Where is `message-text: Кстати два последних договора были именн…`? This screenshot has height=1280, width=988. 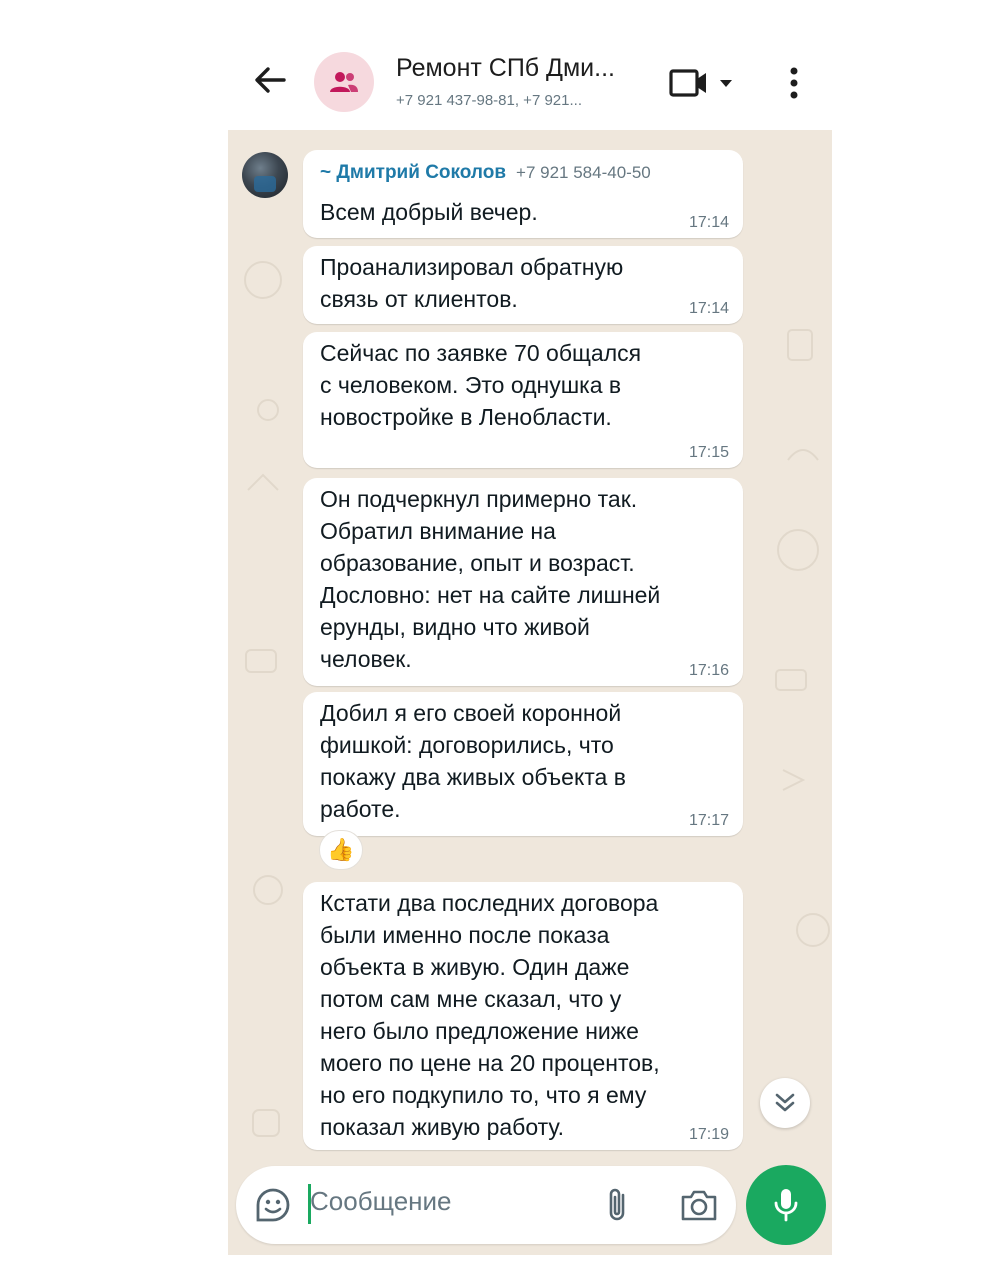
message-text: Кстати два последних договора были именн… is located at coordinates (490, 1015).